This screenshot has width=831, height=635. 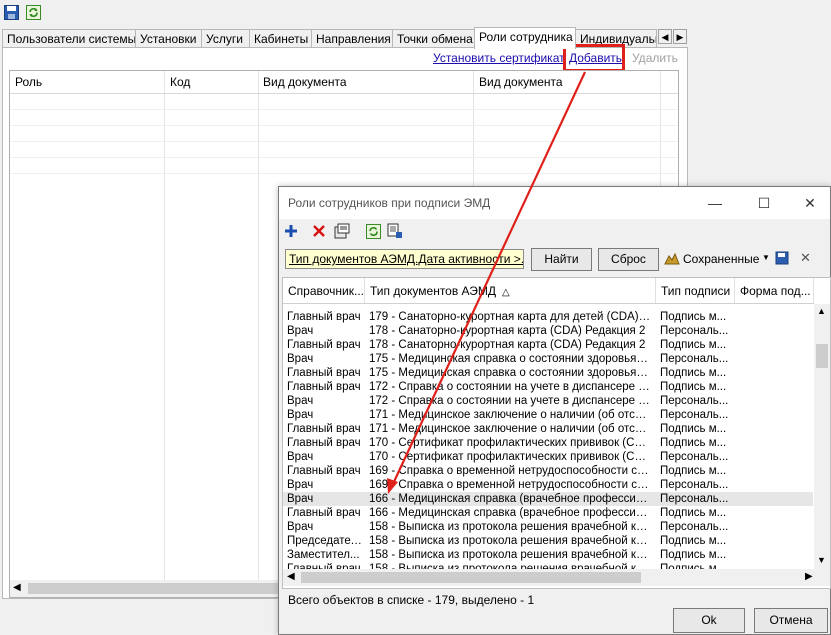 I want to click on tab-employee-roles: Роли сотрудника, so click(x=525, y=38).